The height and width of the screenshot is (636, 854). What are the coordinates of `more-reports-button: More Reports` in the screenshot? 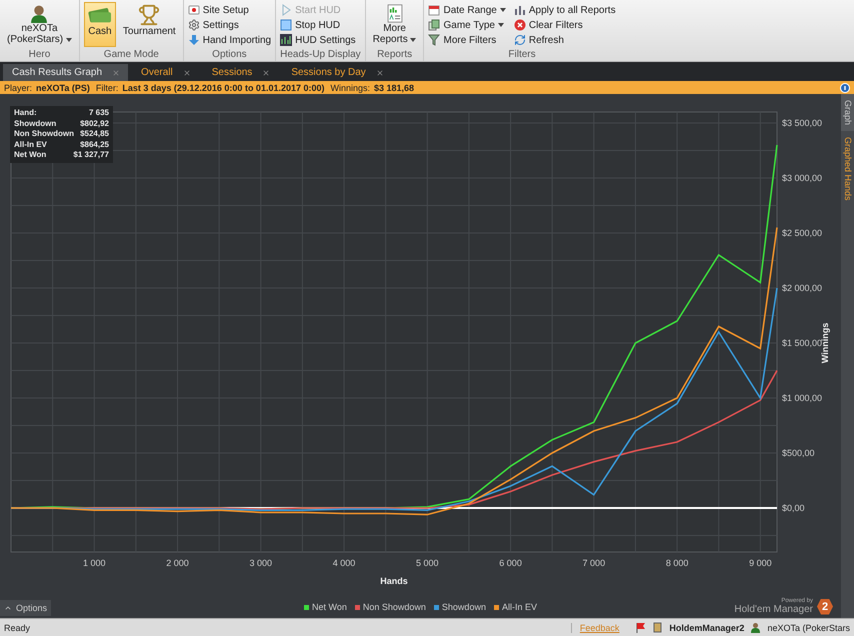 It's located at (395, 24).